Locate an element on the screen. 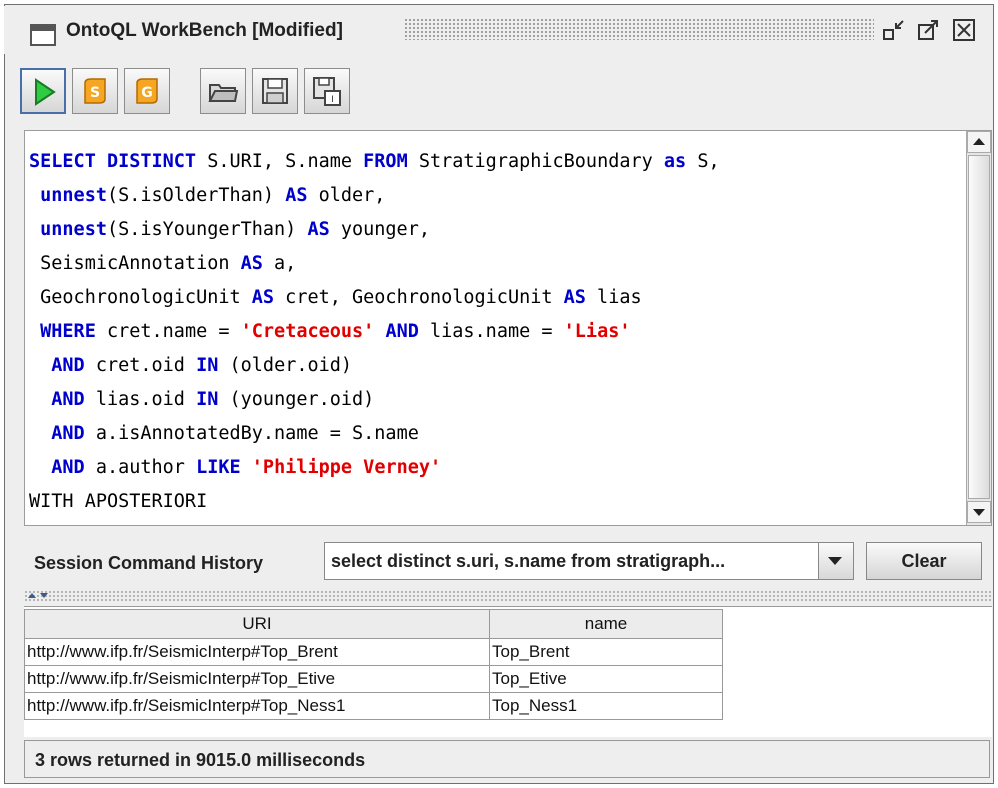 This screenshot has height=788, width=998. string-token: 'Philippe Verney' is located at coordinates (346, 467).